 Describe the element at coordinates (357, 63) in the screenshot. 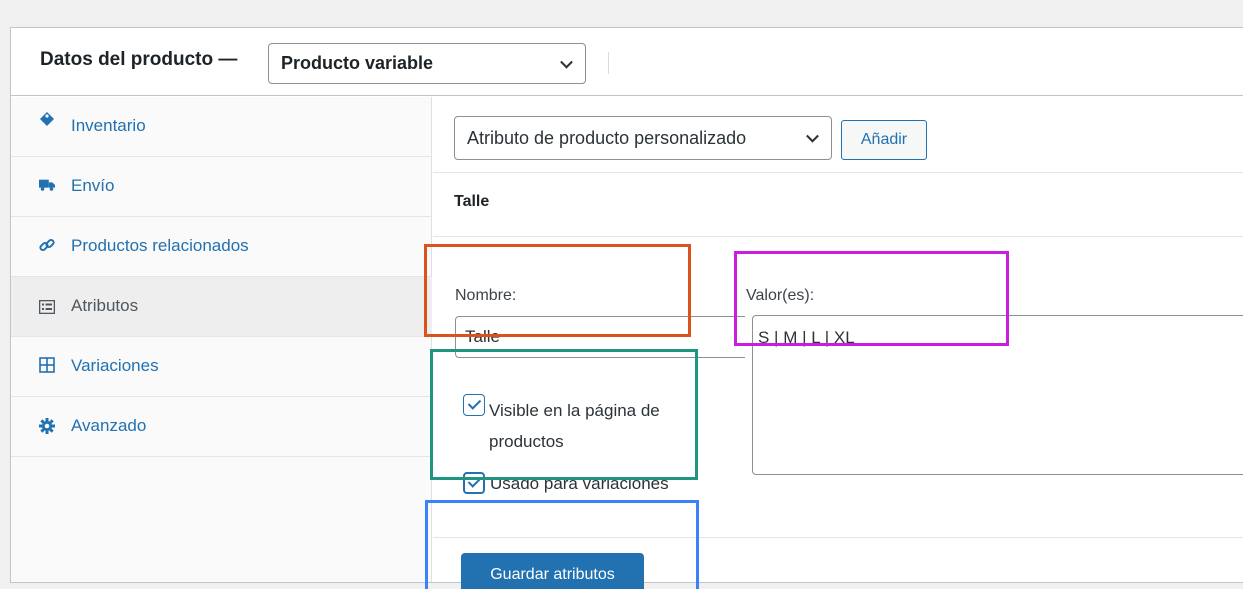

I see `product-type-value: Producto variable` at that location.